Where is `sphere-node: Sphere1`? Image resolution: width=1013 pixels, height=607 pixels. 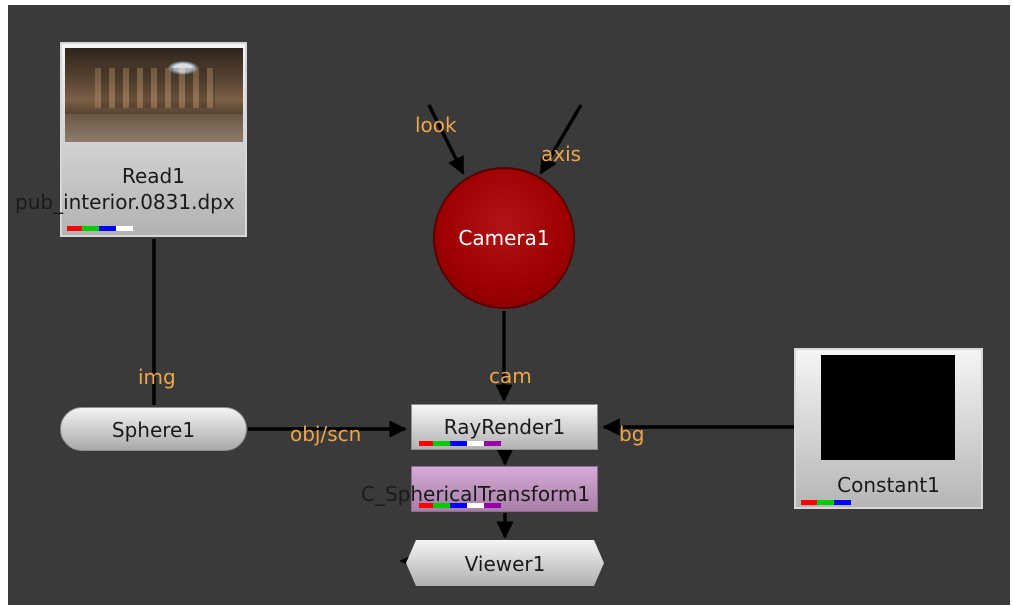
sphere-node: Sphere1 is located at coordinates (153, 429).